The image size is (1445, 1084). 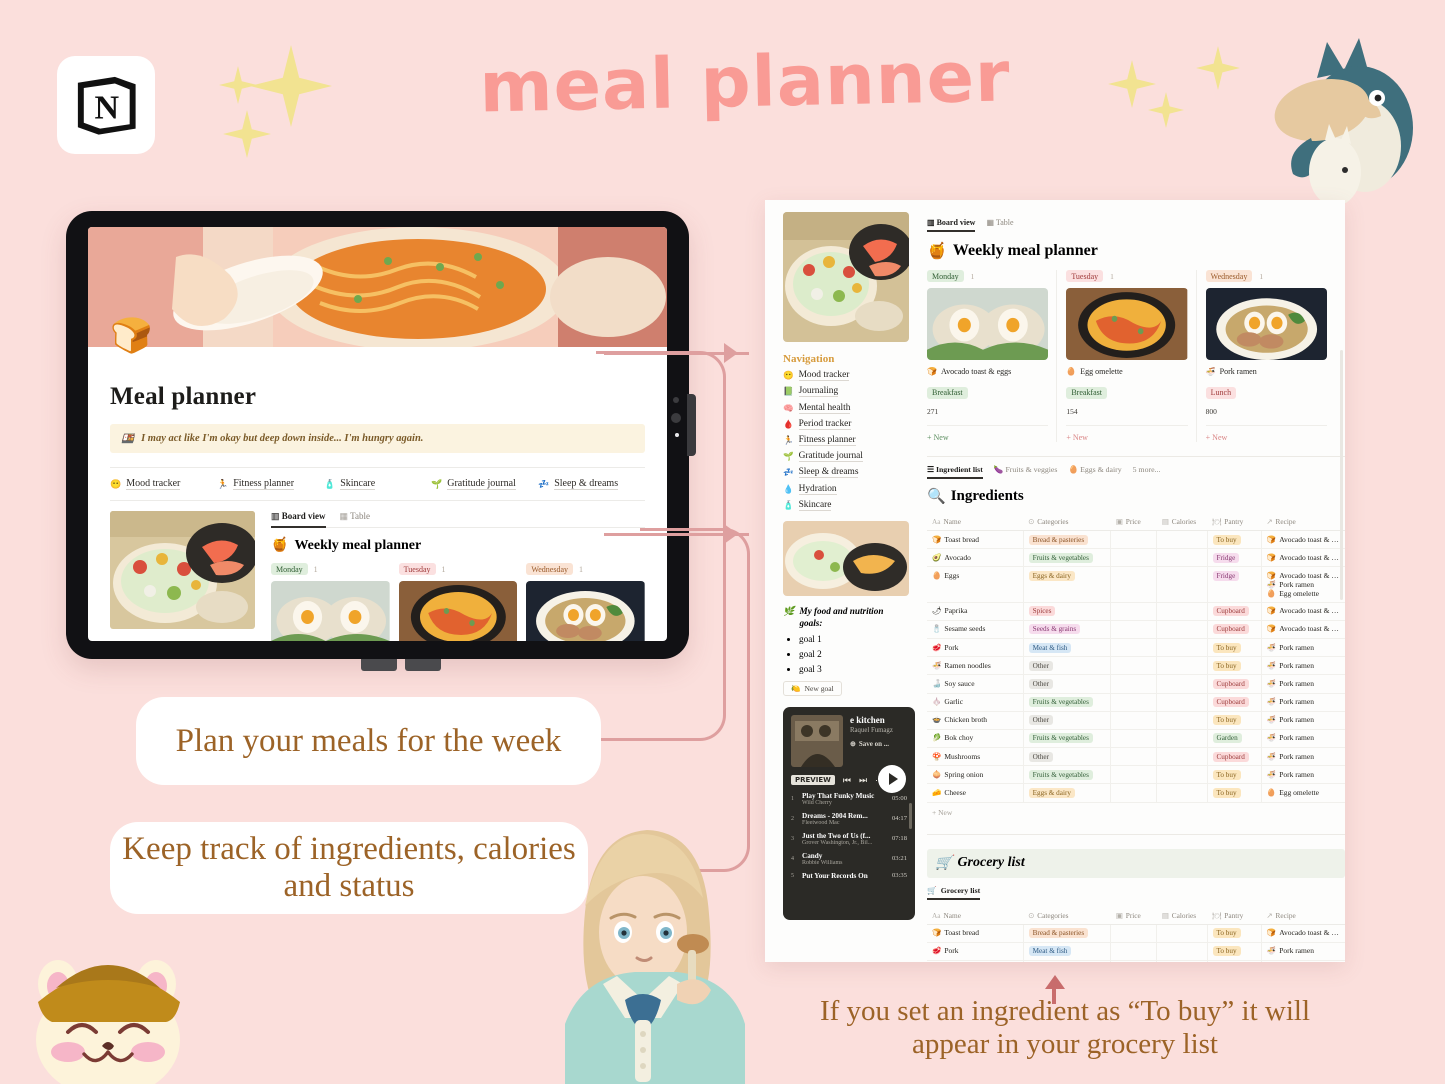 What do you see at coordinates (955, 472) in the screenshot?
I see `db-tab-ingredient-list: ☰ Ingredient list` at bounding box center [955, 472].